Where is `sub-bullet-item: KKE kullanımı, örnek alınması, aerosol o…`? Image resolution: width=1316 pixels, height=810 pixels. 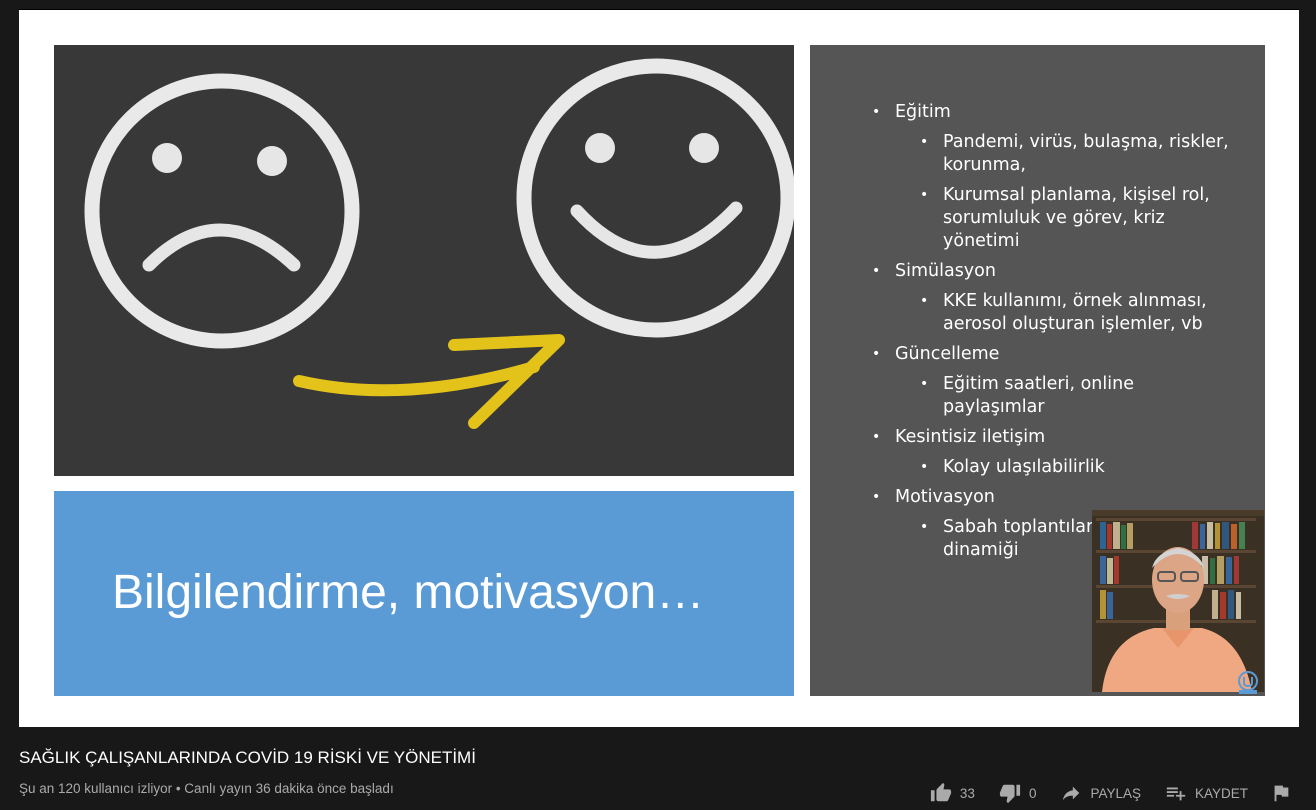 sub-bullet-item: KKE kullanımı, örnek alınması, aerosol o… is located at coordinates (1052, 313).